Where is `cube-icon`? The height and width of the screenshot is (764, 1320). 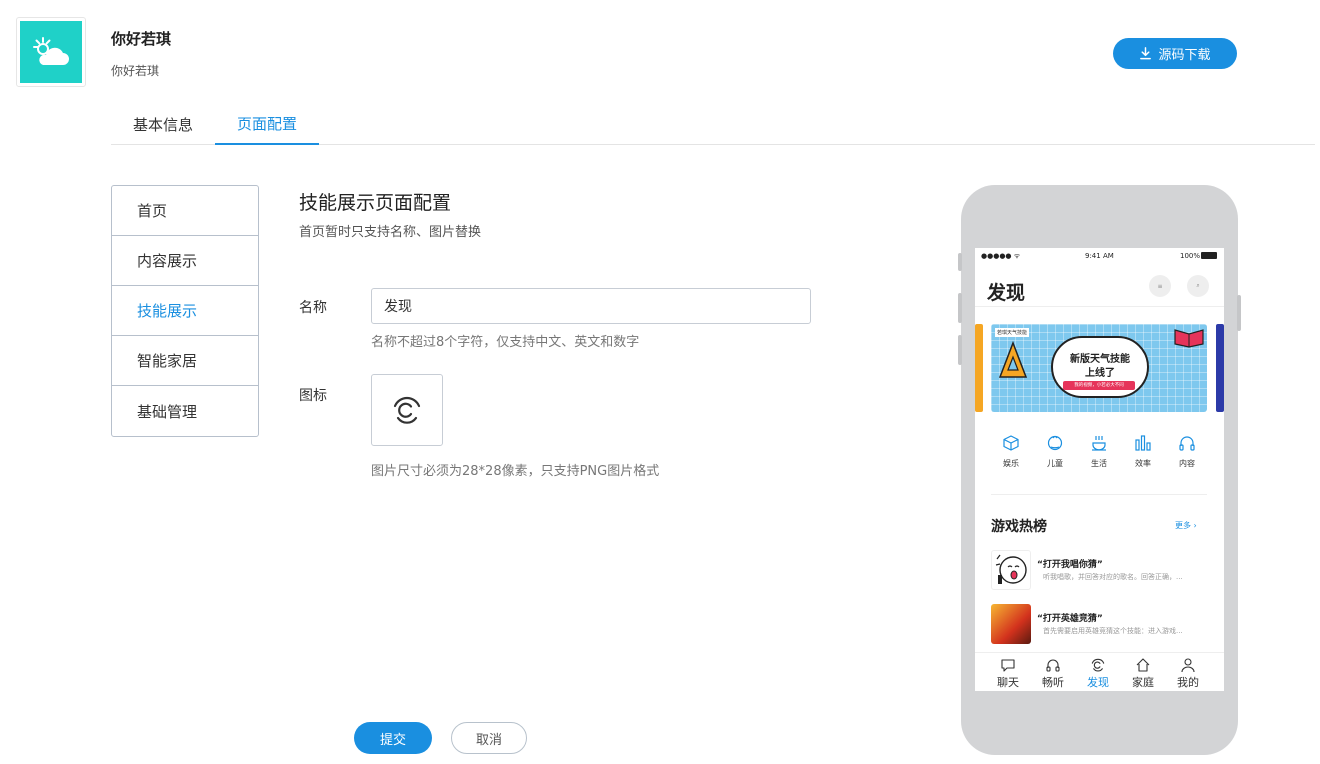
cube-icon is located at coordinates (1011, 443).